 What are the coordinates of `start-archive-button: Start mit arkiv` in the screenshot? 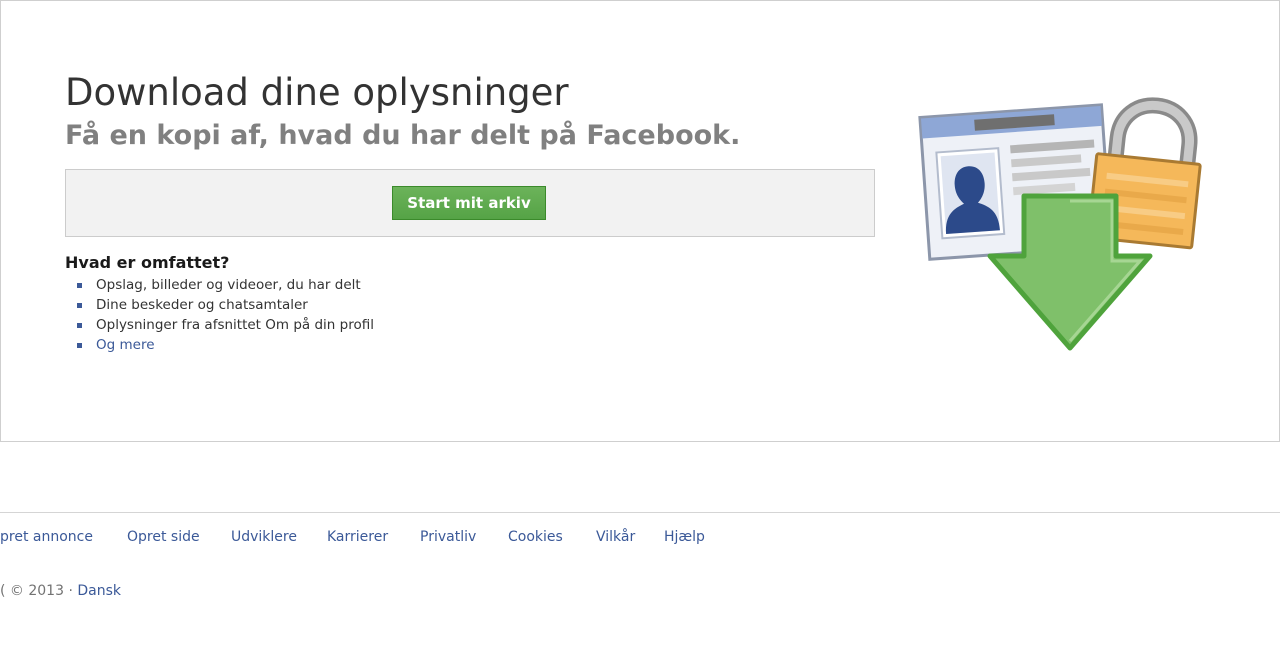 It's located at (469, 203).